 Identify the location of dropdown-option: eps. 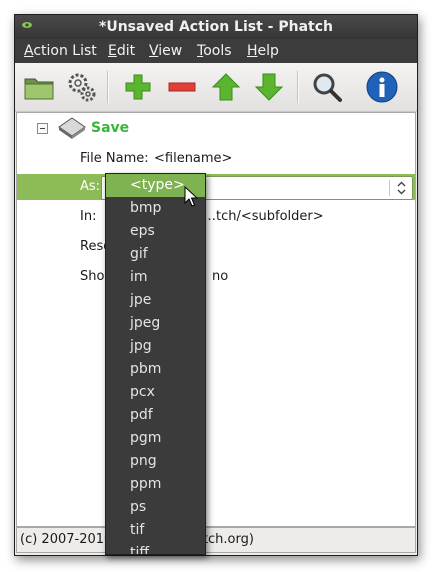
(155, 231).